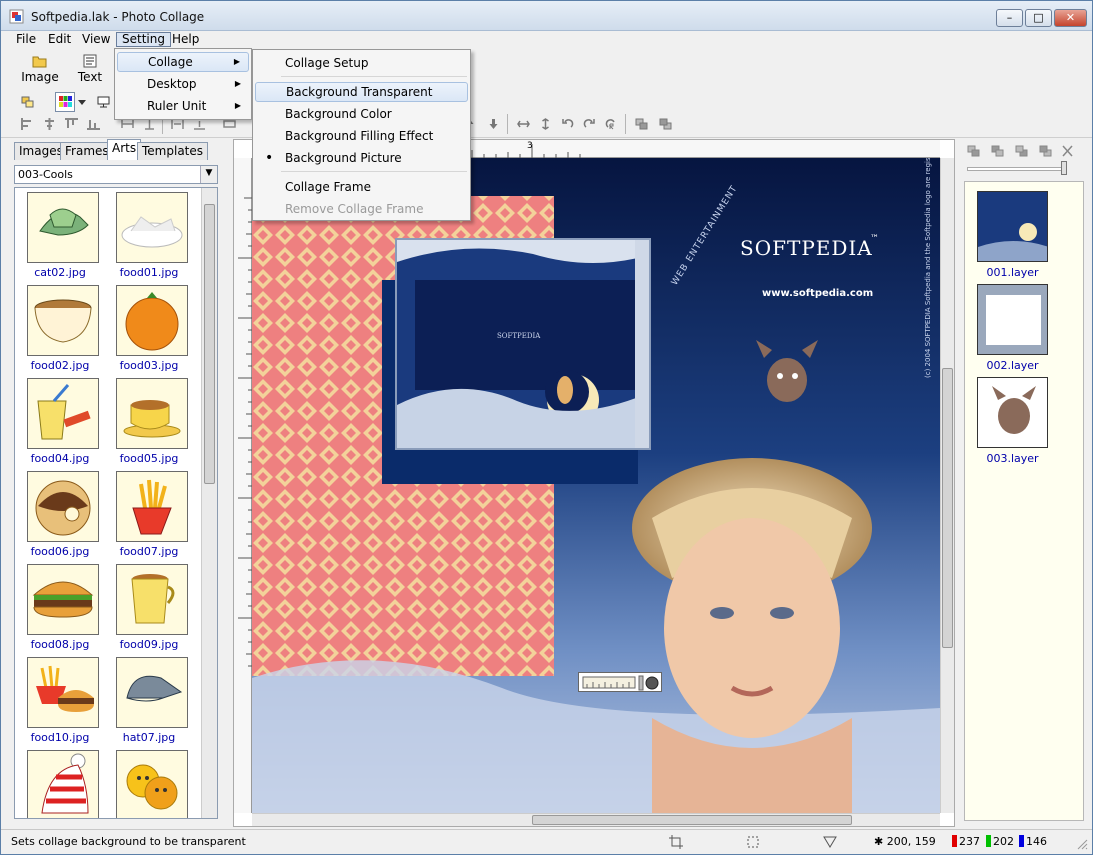  I want to click on folder-open-icon, so click(39, 62).